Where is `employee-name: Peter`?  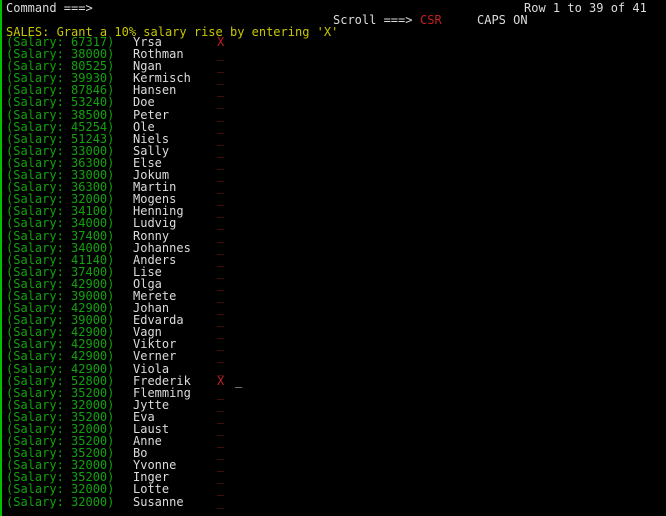
employee-name: Peter is located at coordinates (151, 114).